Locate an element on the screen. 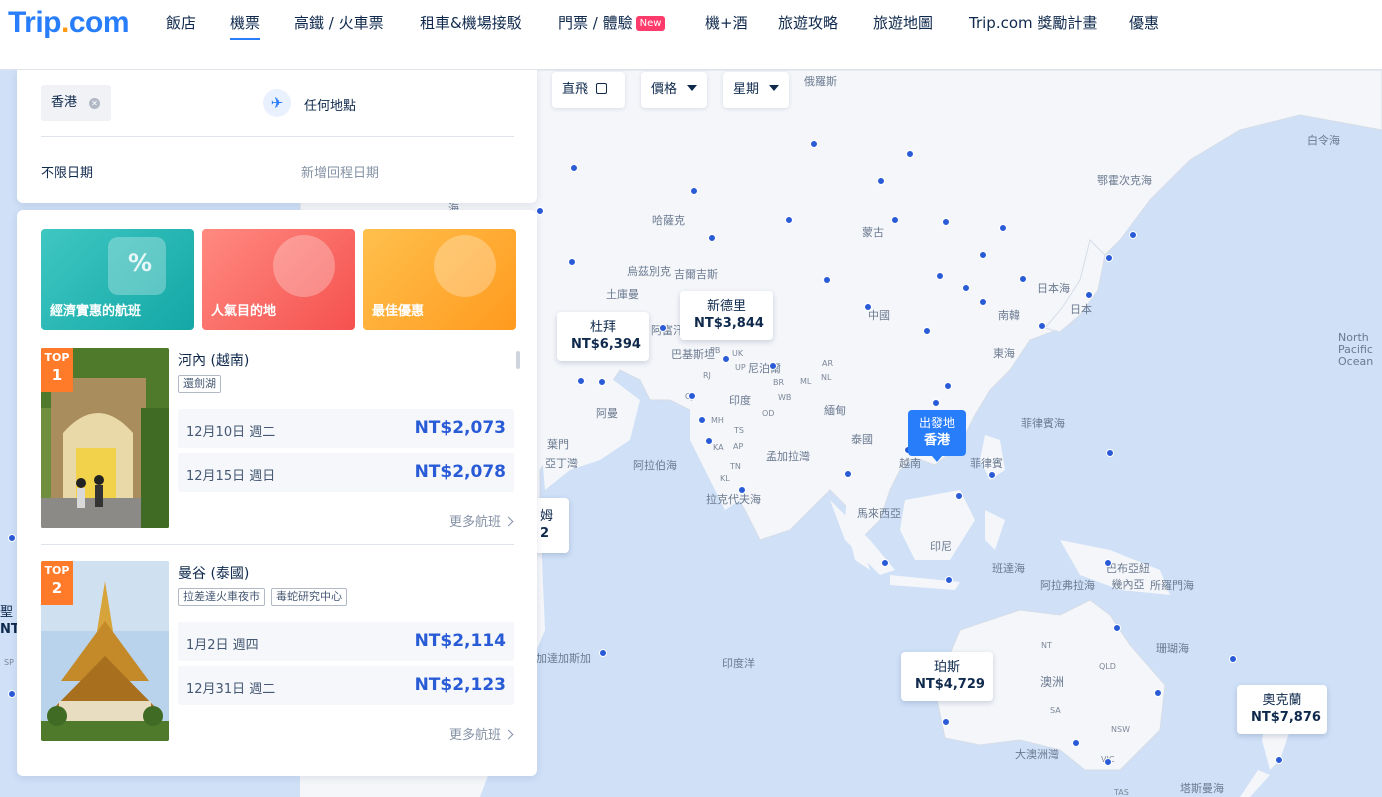 The image size is (1382, 797). trip-logo: Trip.com is located at coordinates (69, 23).